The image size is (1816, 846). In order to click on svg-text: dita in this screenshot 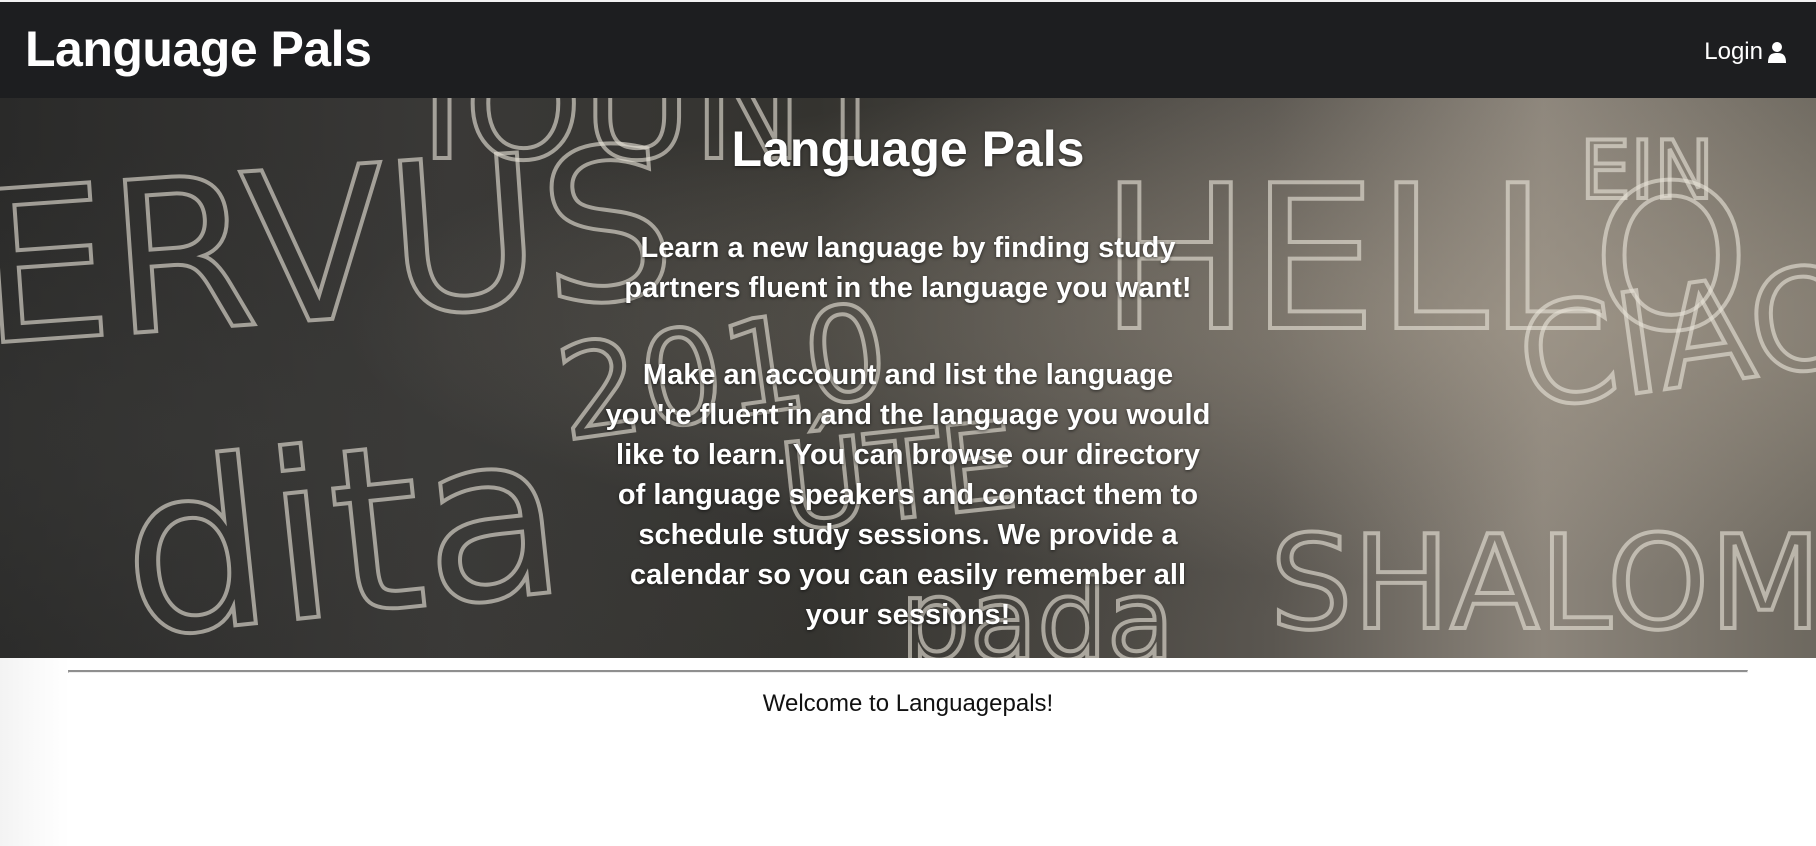, I will do `click(342, 518)`.